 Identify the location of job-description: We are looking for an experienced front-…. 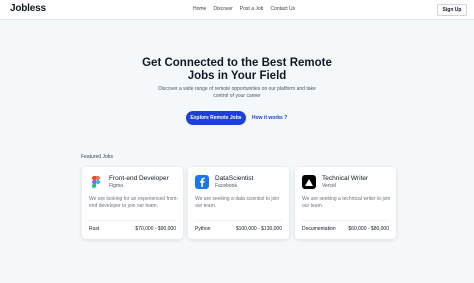
(134, 202).